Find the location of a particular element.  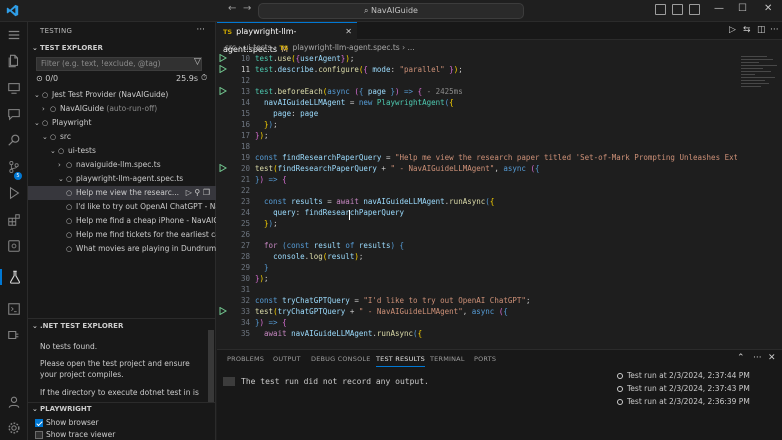

code-line: }); is located at coordinates (262, 135).